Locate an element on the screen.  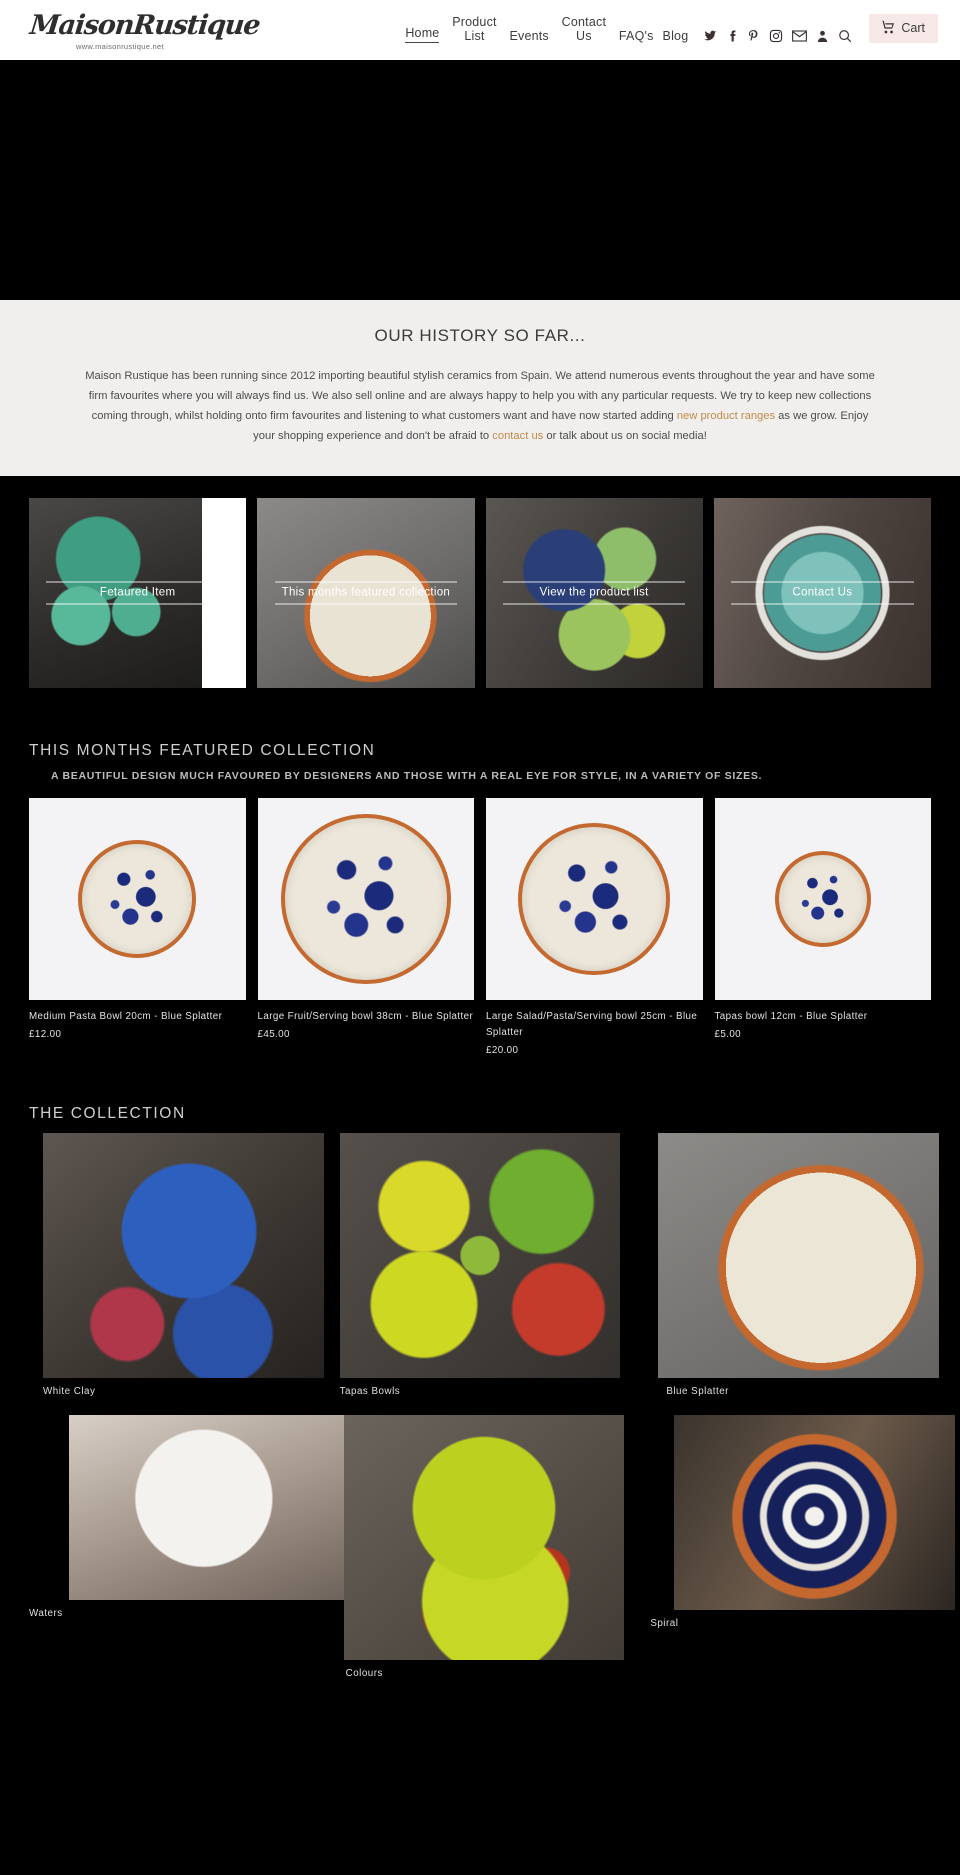
hero-banner is located at coordinates (480, 180).